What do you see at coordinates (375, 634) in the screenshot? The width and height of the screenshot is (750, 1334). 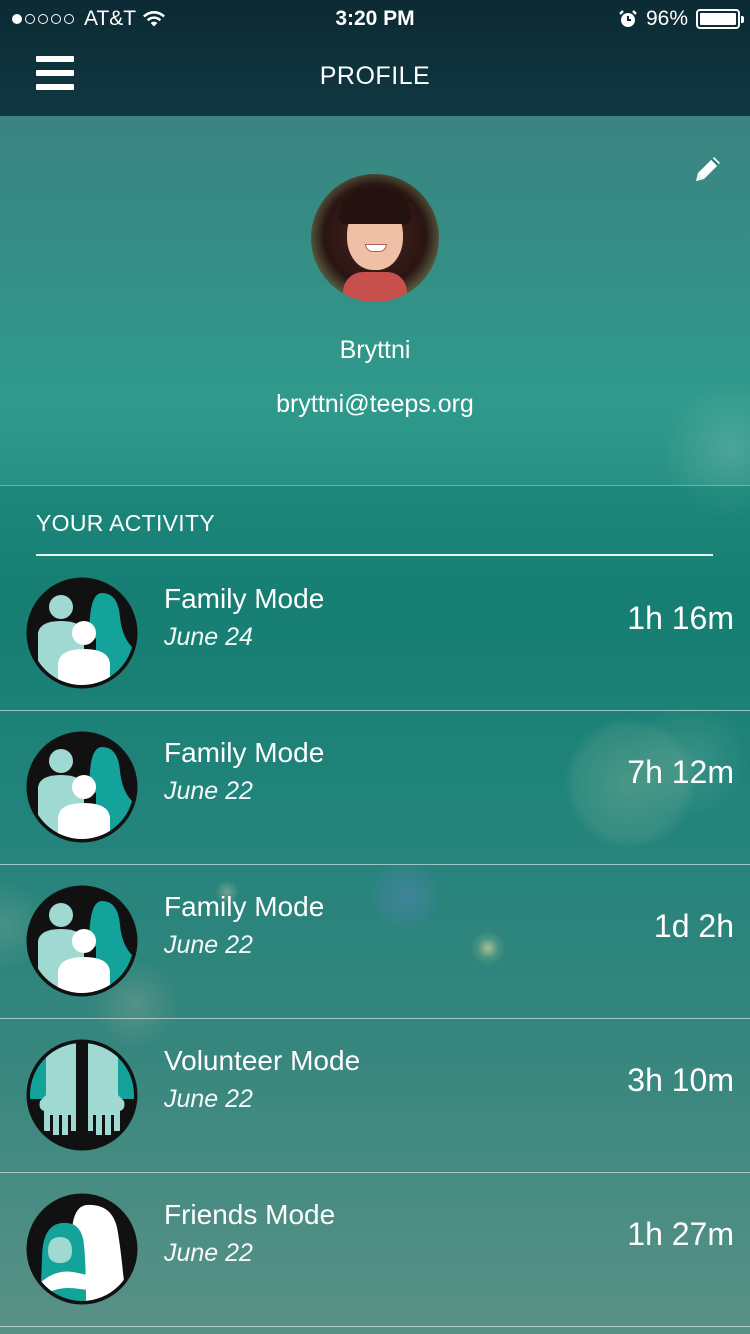 I see `activity-item: Family Mode June 24 1h 16m` at bounding box center [375, 634].